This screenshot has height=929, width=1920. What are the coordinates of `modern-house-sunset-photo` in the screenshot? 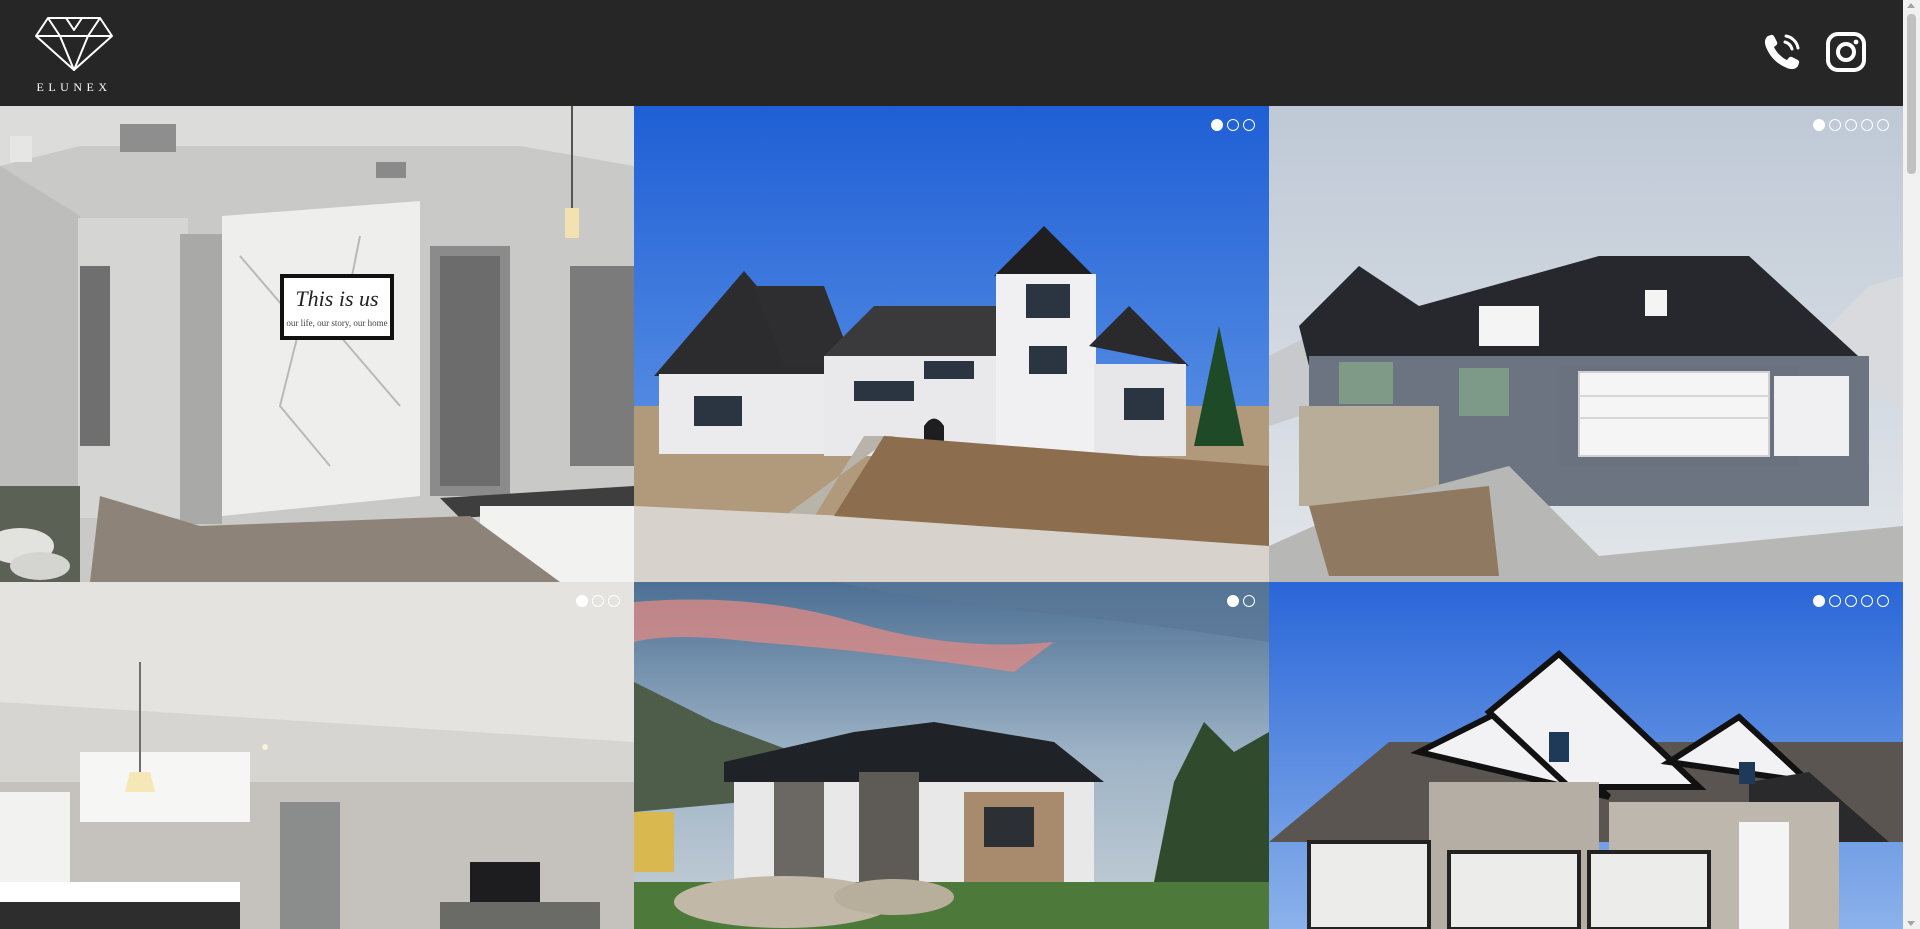 It's located at (951, 755).